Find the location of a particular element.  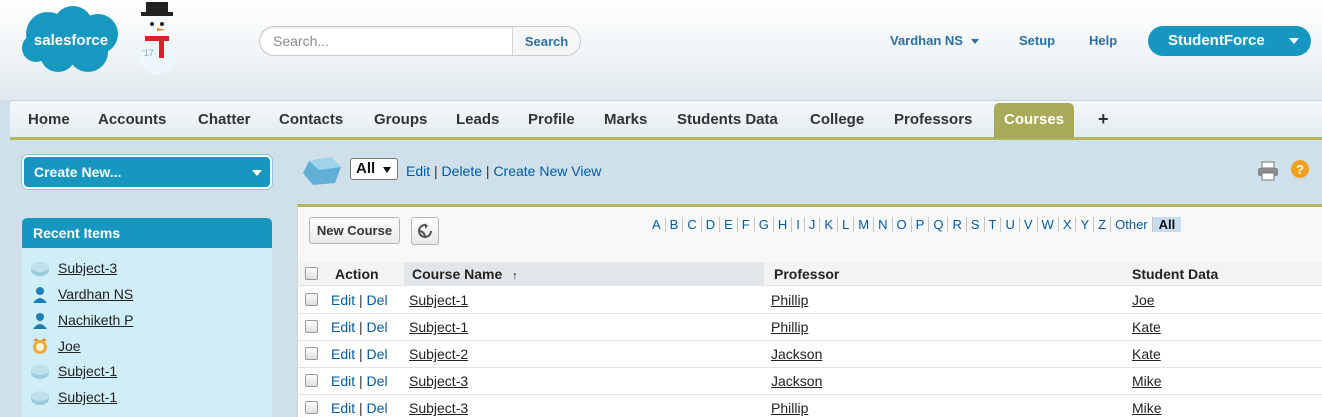

alphabet-filter-b: B is located at coordinates (674, 224).